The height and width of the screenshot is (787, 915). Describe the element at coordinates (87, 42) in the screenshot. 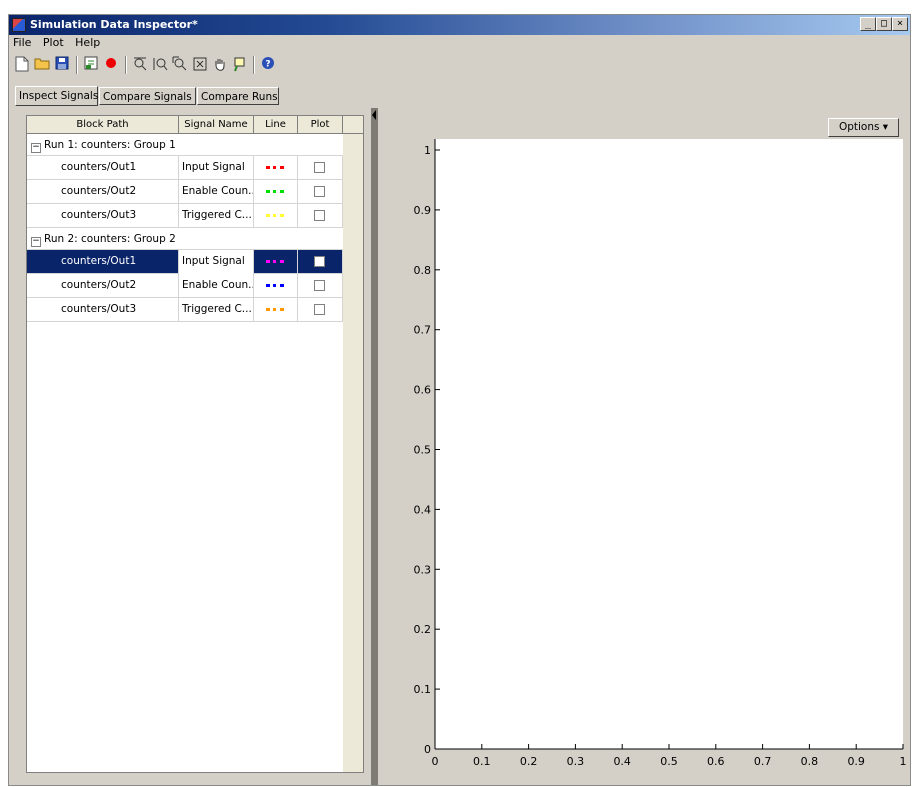

I see `menu-help: Help` at that location.